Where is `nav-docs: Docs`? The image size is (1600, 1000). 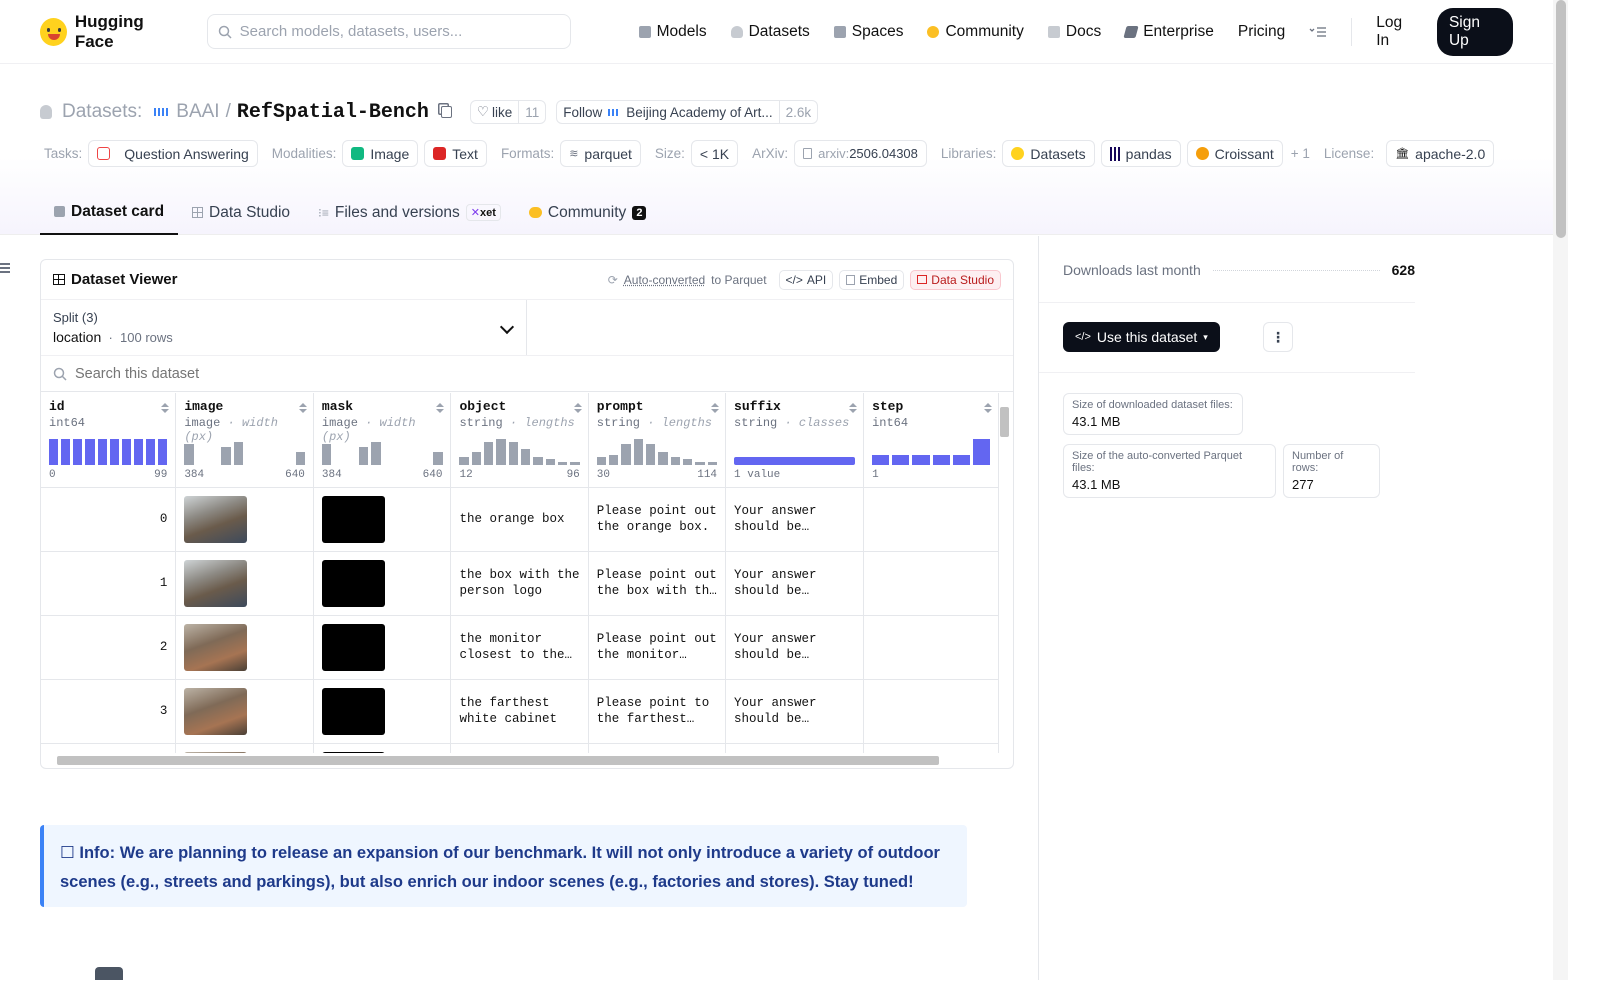 nav-docs: Docs is located at coordinates (1074, 32).